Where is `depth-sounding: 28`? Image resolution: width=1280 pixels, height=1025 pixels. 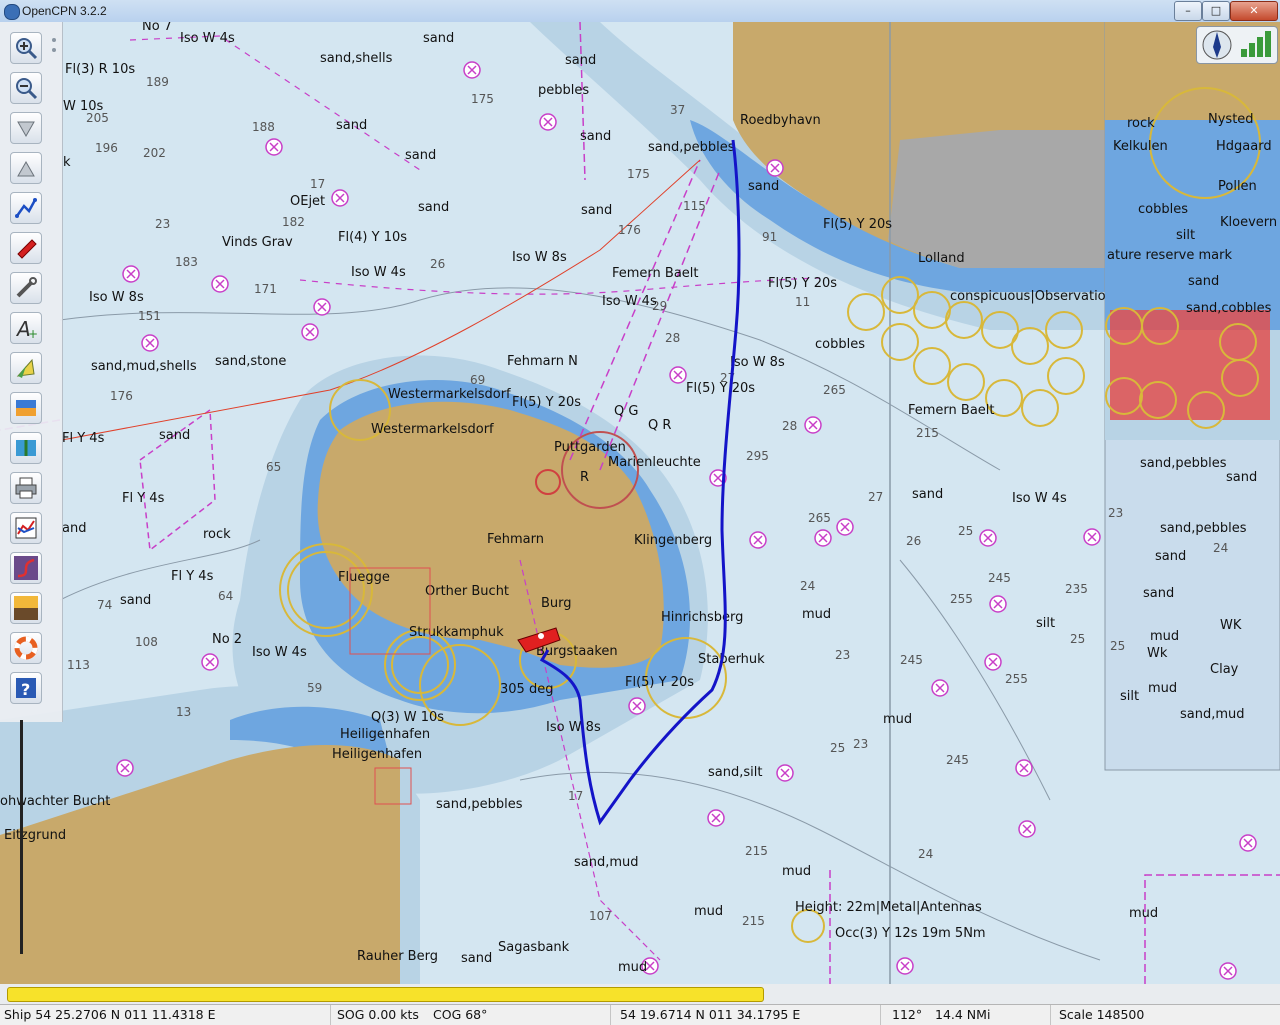
depth-sounding: 28 is located at coordinates (789, 426).